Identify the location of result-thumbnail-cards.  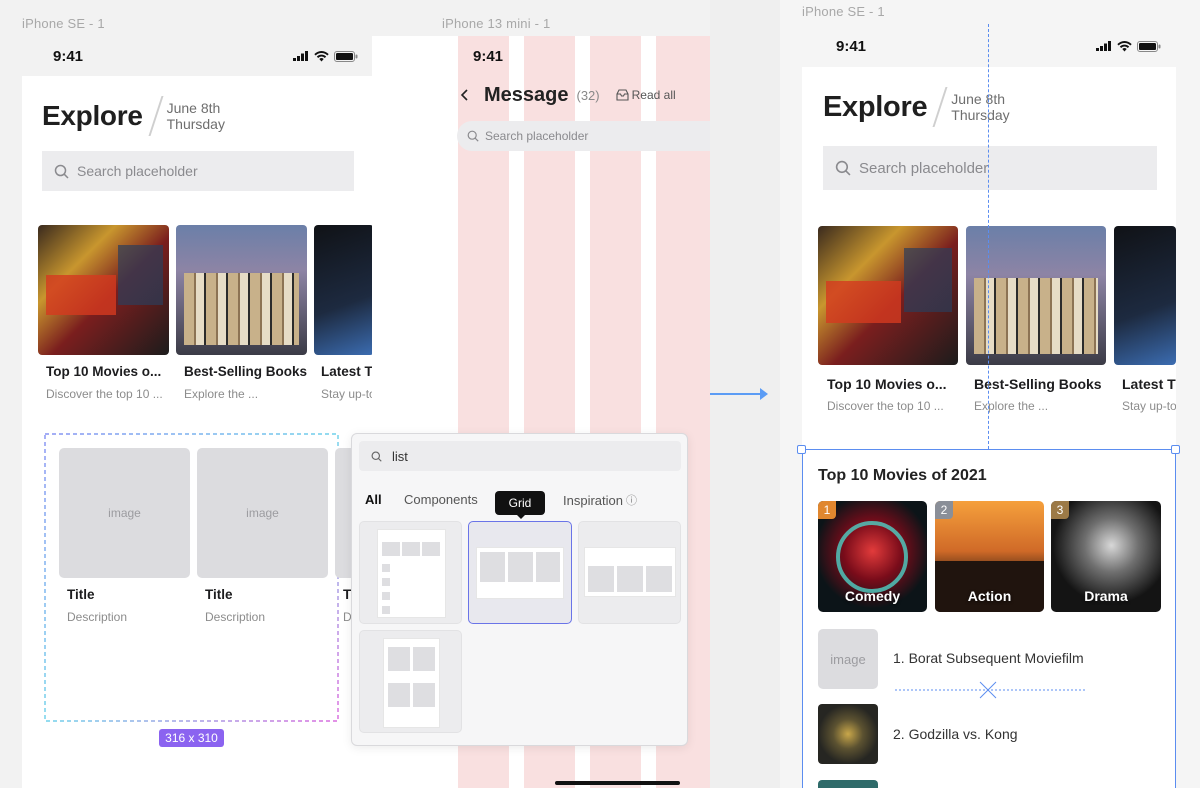
(629, 572).